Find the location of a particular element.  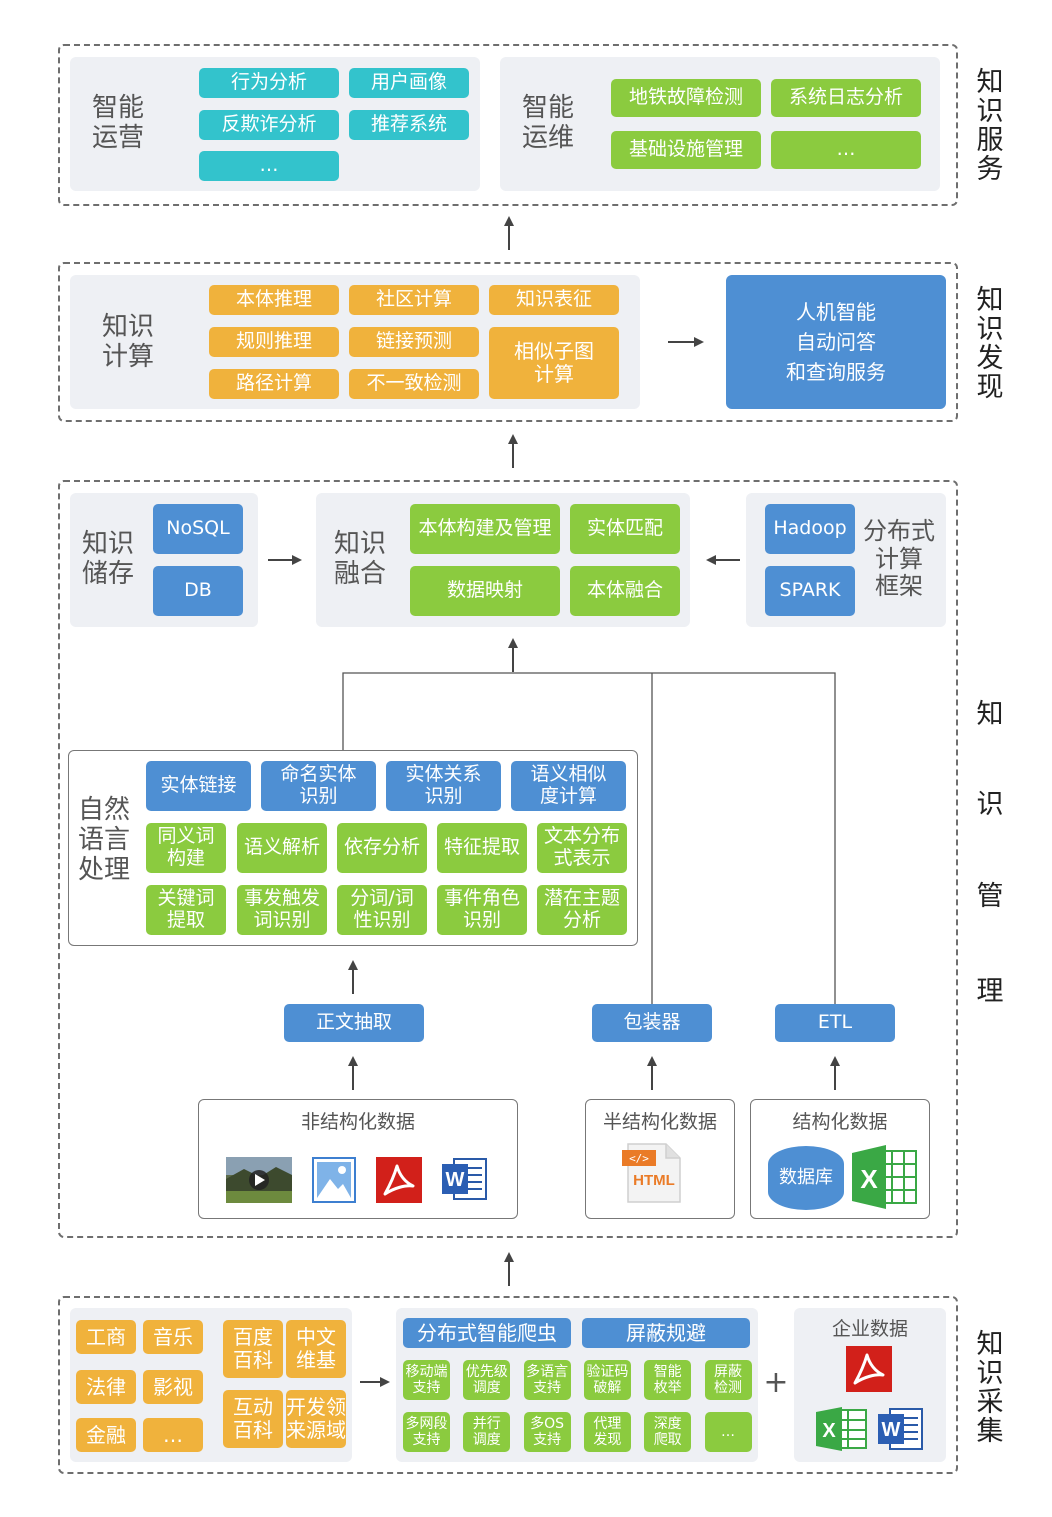

compute-inconsistency: 不一致检测 is located at coordinates (414, 384).